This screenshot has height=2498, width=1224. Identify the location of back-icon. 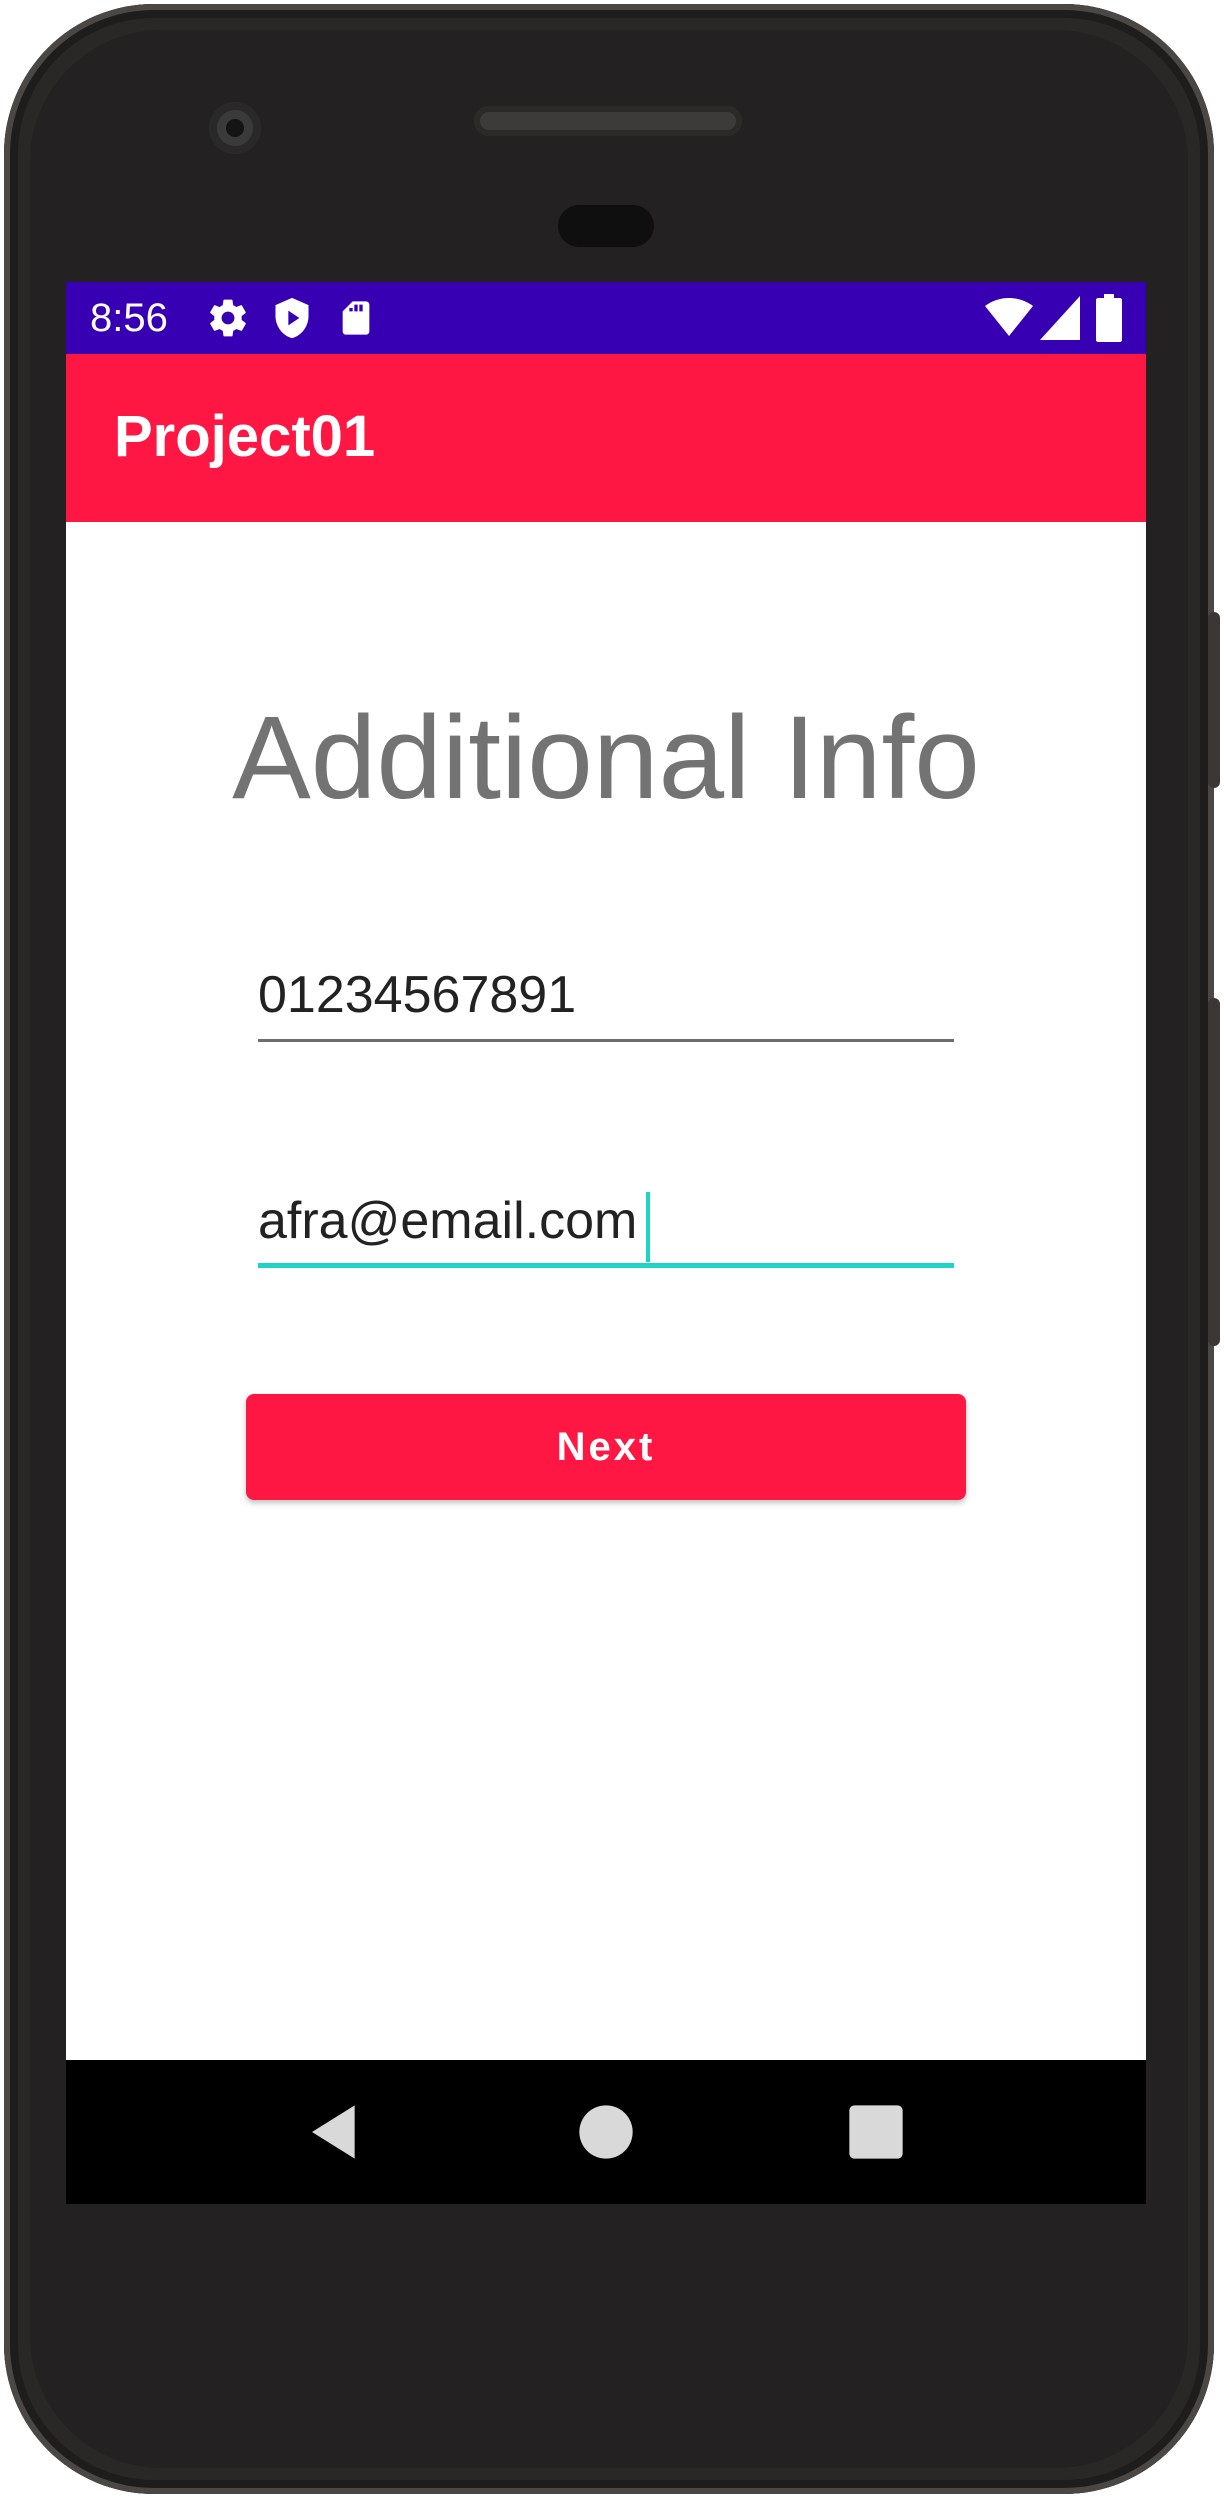
(336, 2132).